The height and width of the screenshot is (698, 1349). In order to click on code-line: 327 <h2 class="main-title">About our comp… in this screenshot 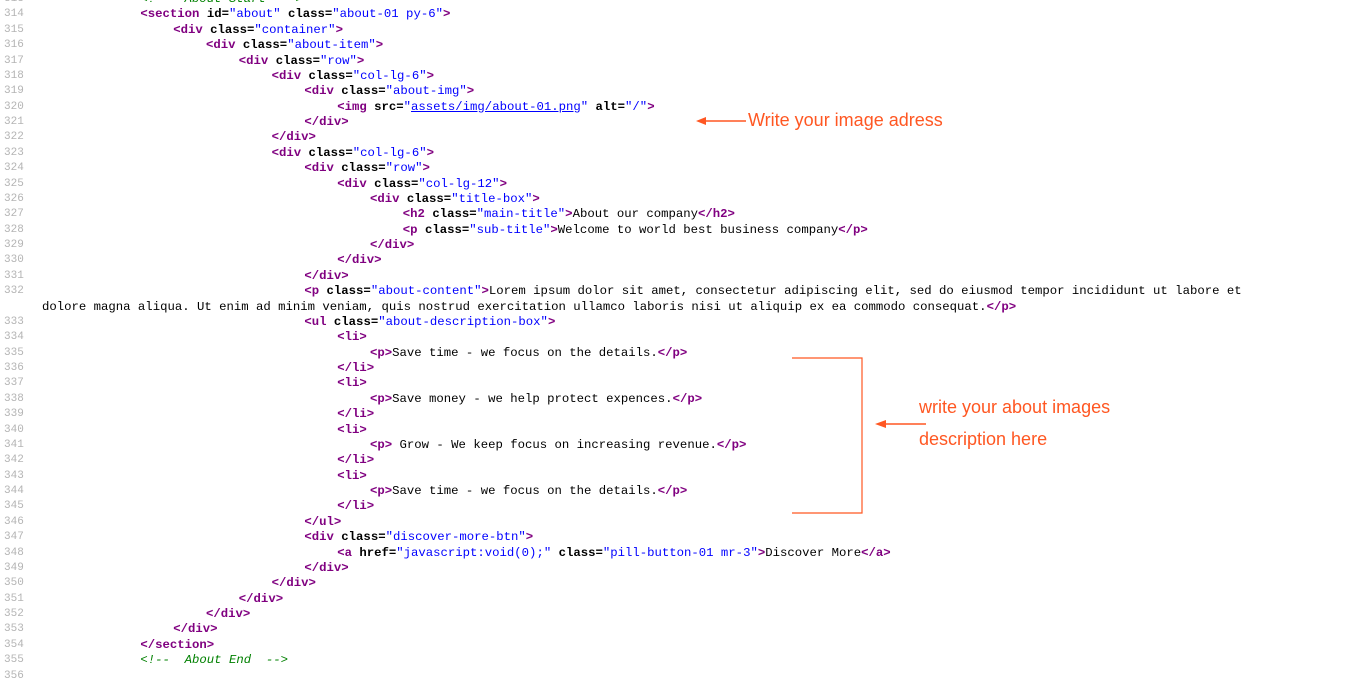, I will do `click(674, 214)`.